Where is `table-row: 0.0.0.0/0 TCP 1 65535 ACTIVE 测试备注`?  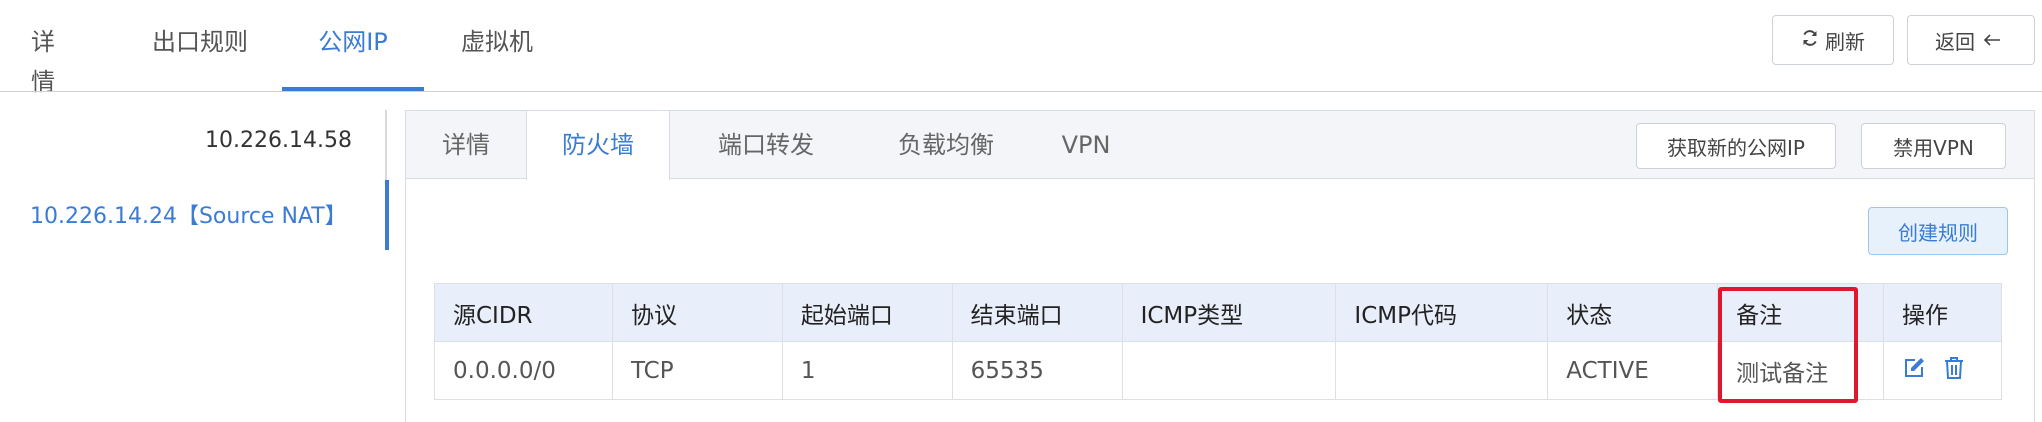 table-row: 0.0.0.0/0 TCP 1 65535 ACTIVE 测试备注 is located at coordinates (1218, 370).